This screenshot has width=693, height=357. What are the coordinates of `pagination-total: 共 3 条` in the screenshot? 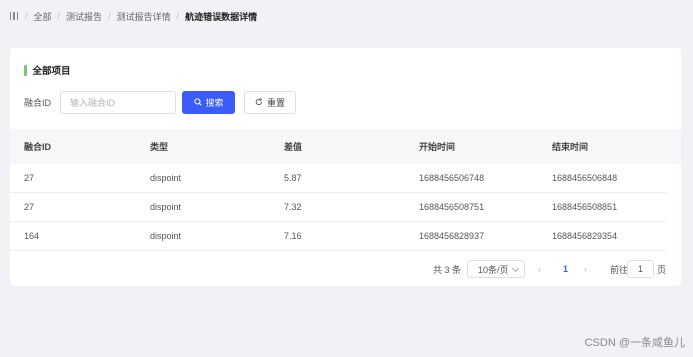 It's located at (447, 269).